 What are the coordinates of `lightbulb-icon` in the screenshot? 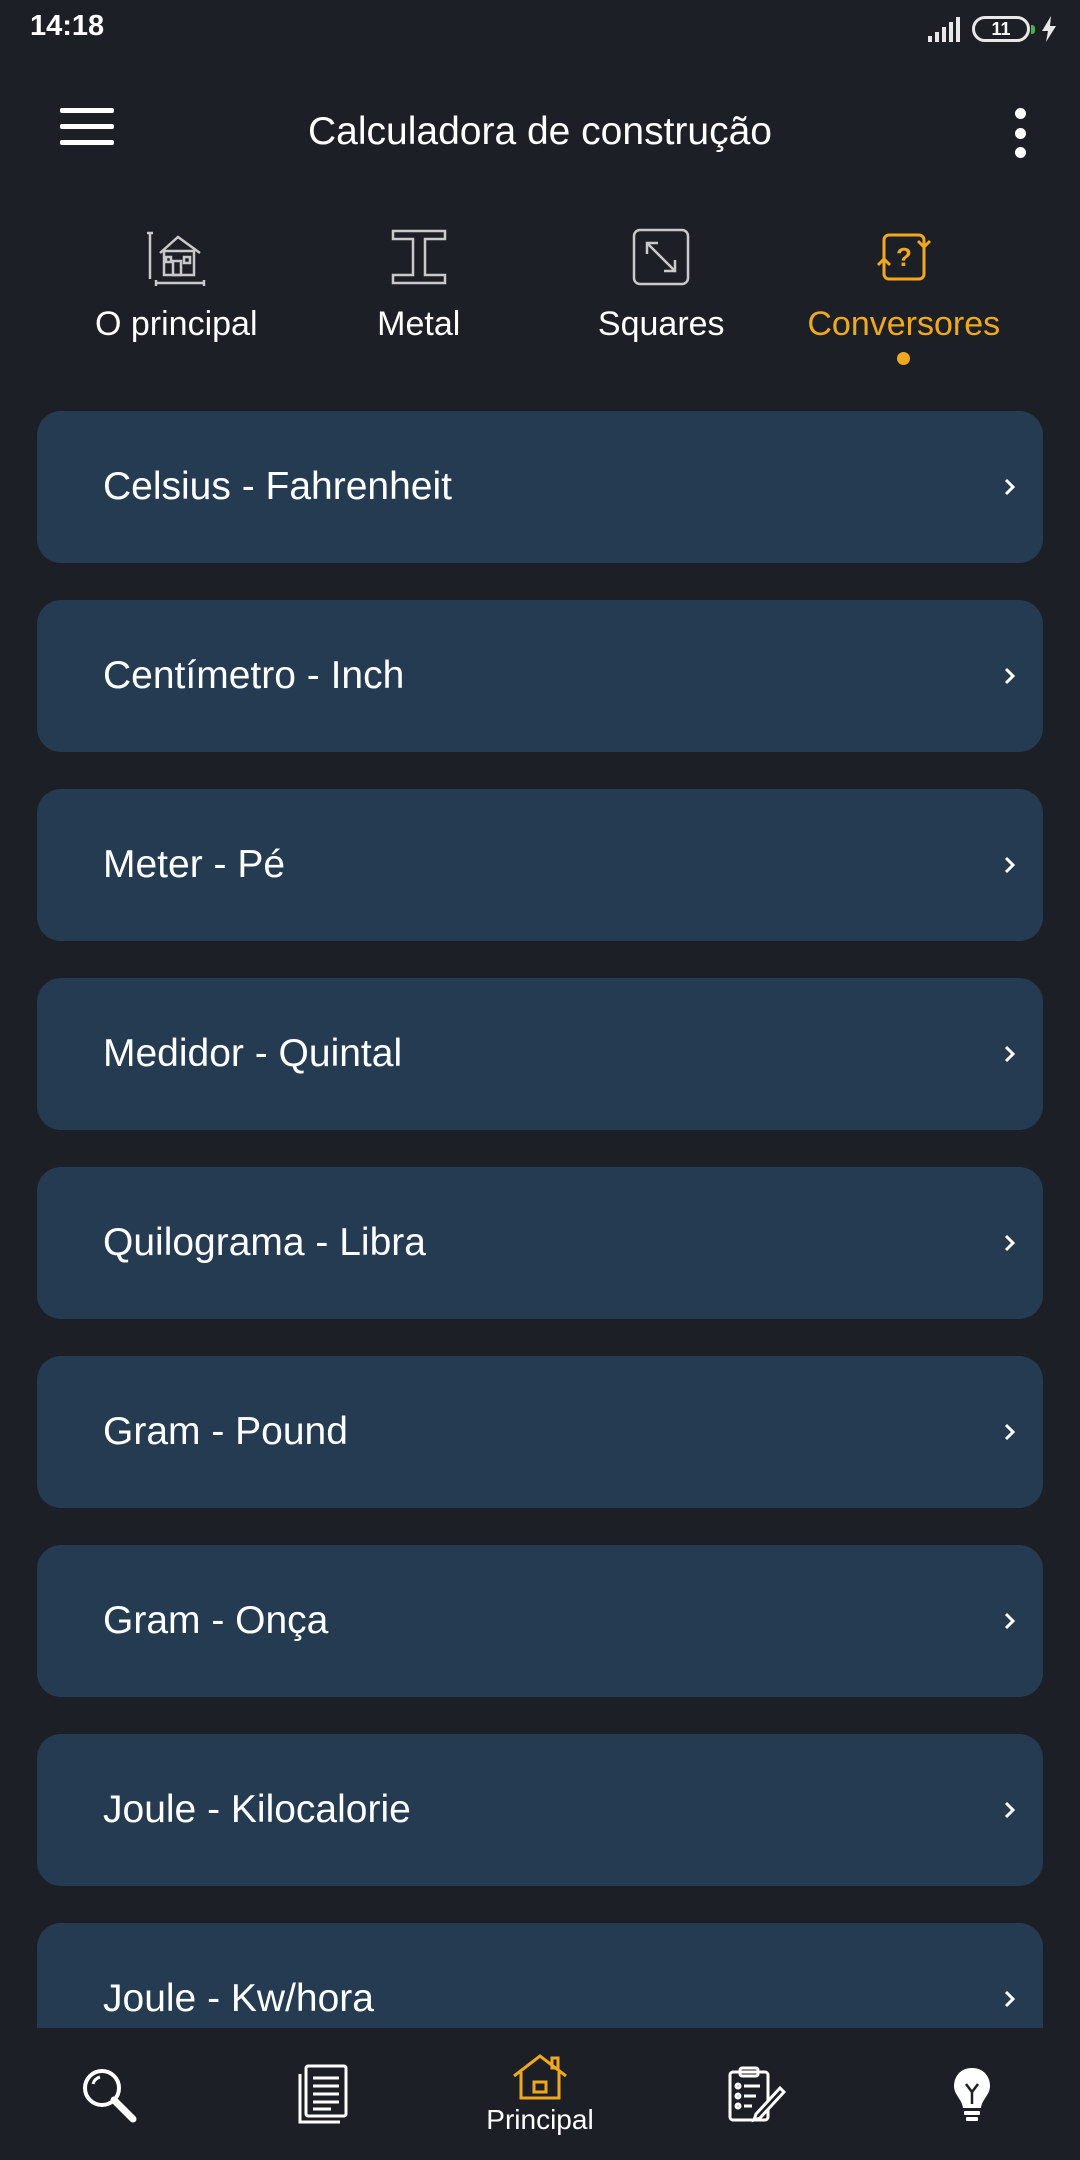 It's located at (972, 2094).